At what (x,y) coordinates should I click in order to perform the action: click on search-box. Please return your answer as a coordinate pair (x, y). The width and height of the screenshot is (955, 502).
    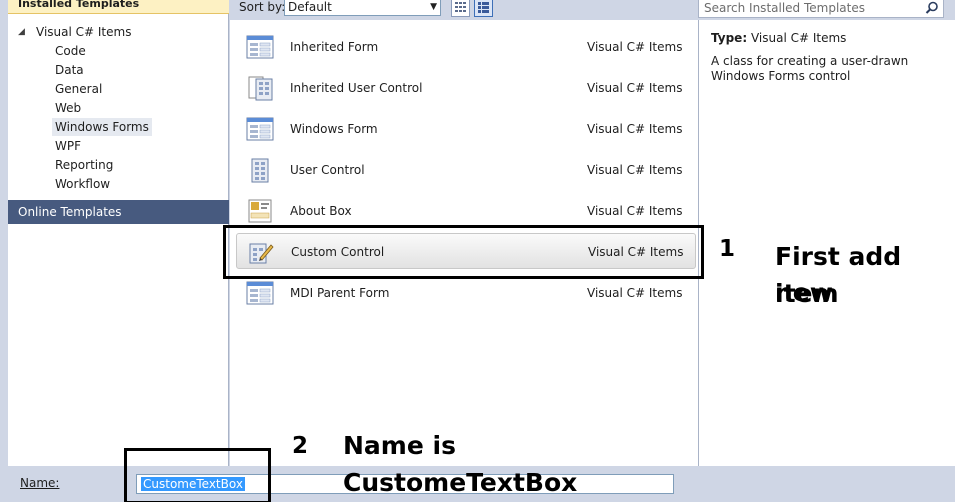
    Looking at the image, I should click on (821, 9).